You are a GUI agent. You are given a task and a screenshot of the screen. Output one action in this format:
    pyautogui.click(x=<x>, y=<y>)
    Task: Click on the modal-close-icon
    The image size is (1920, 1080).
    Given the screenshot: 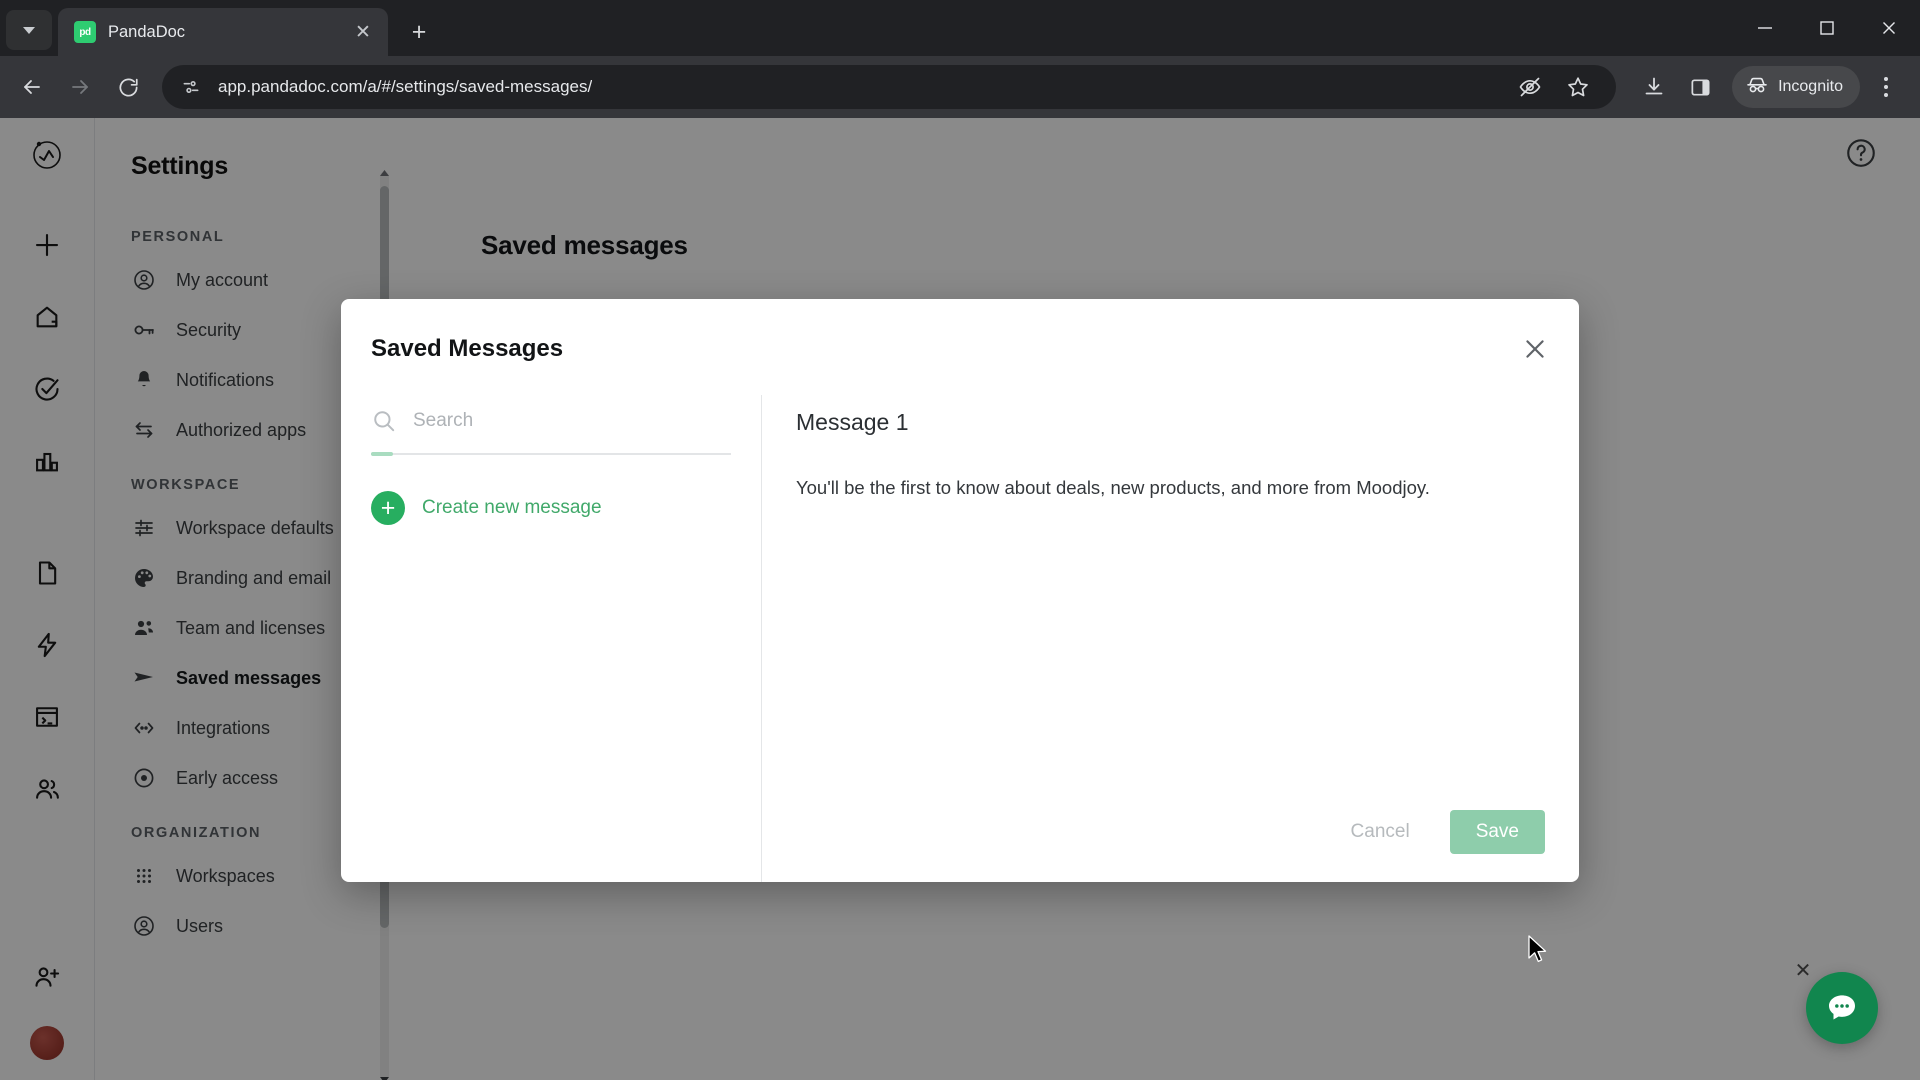 What is the action you would take?
    pyautogui.click(x=1535, y=349)
    